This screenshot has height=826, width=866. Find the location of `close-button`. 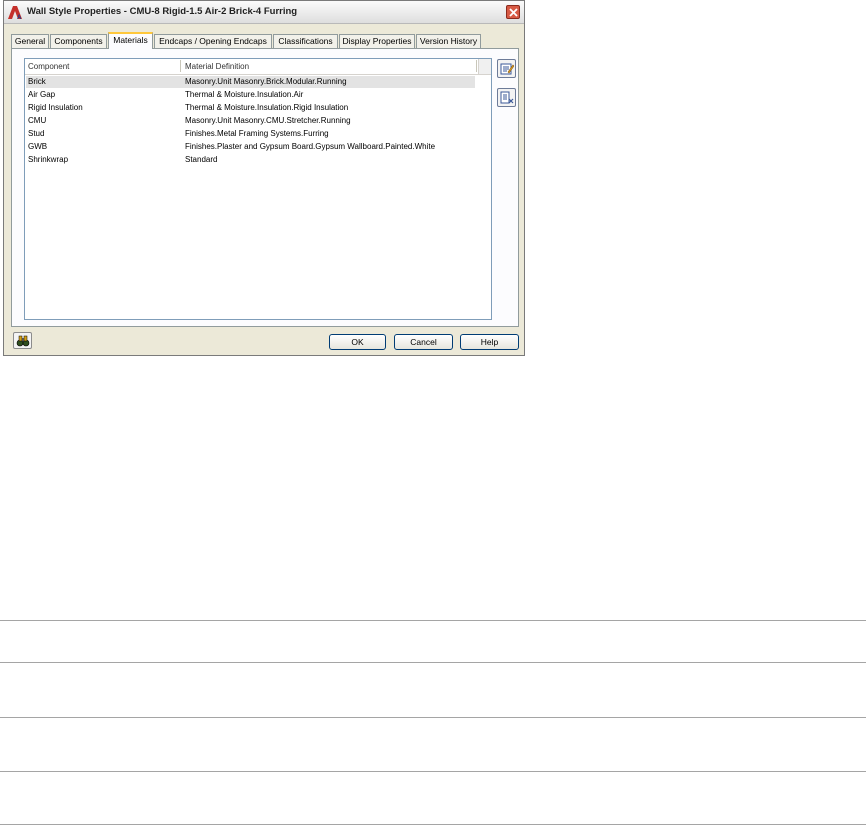

close-button is located at coordinates (513, 12).